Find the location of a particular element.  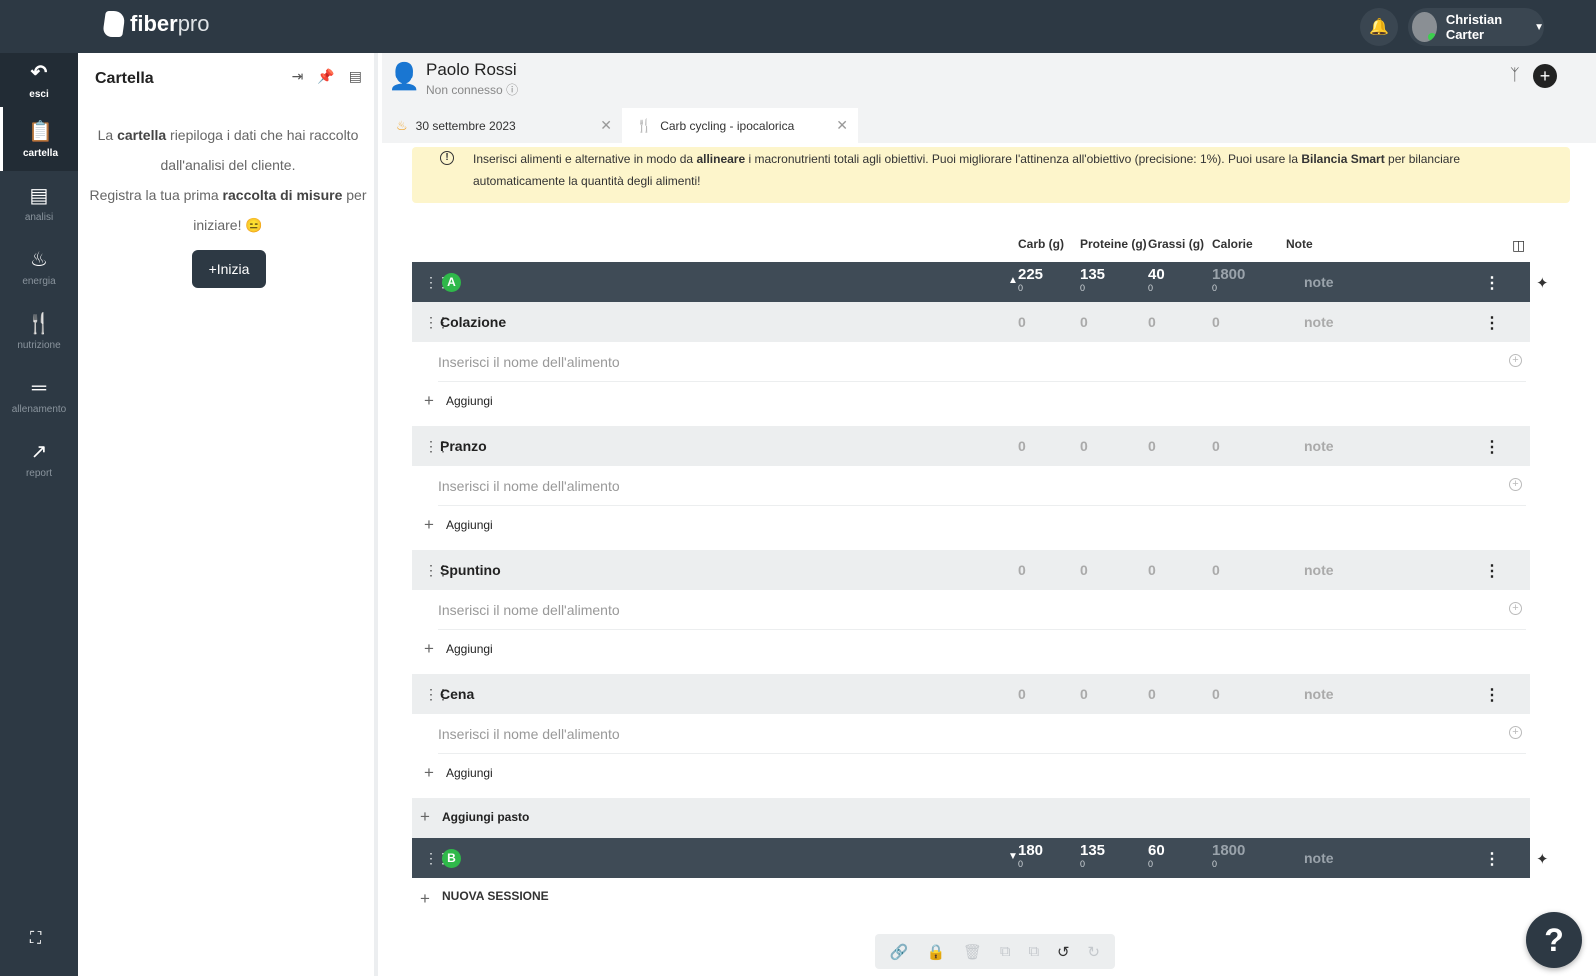

copy-icon: ⧉ is located at coordinates (1005, 951).